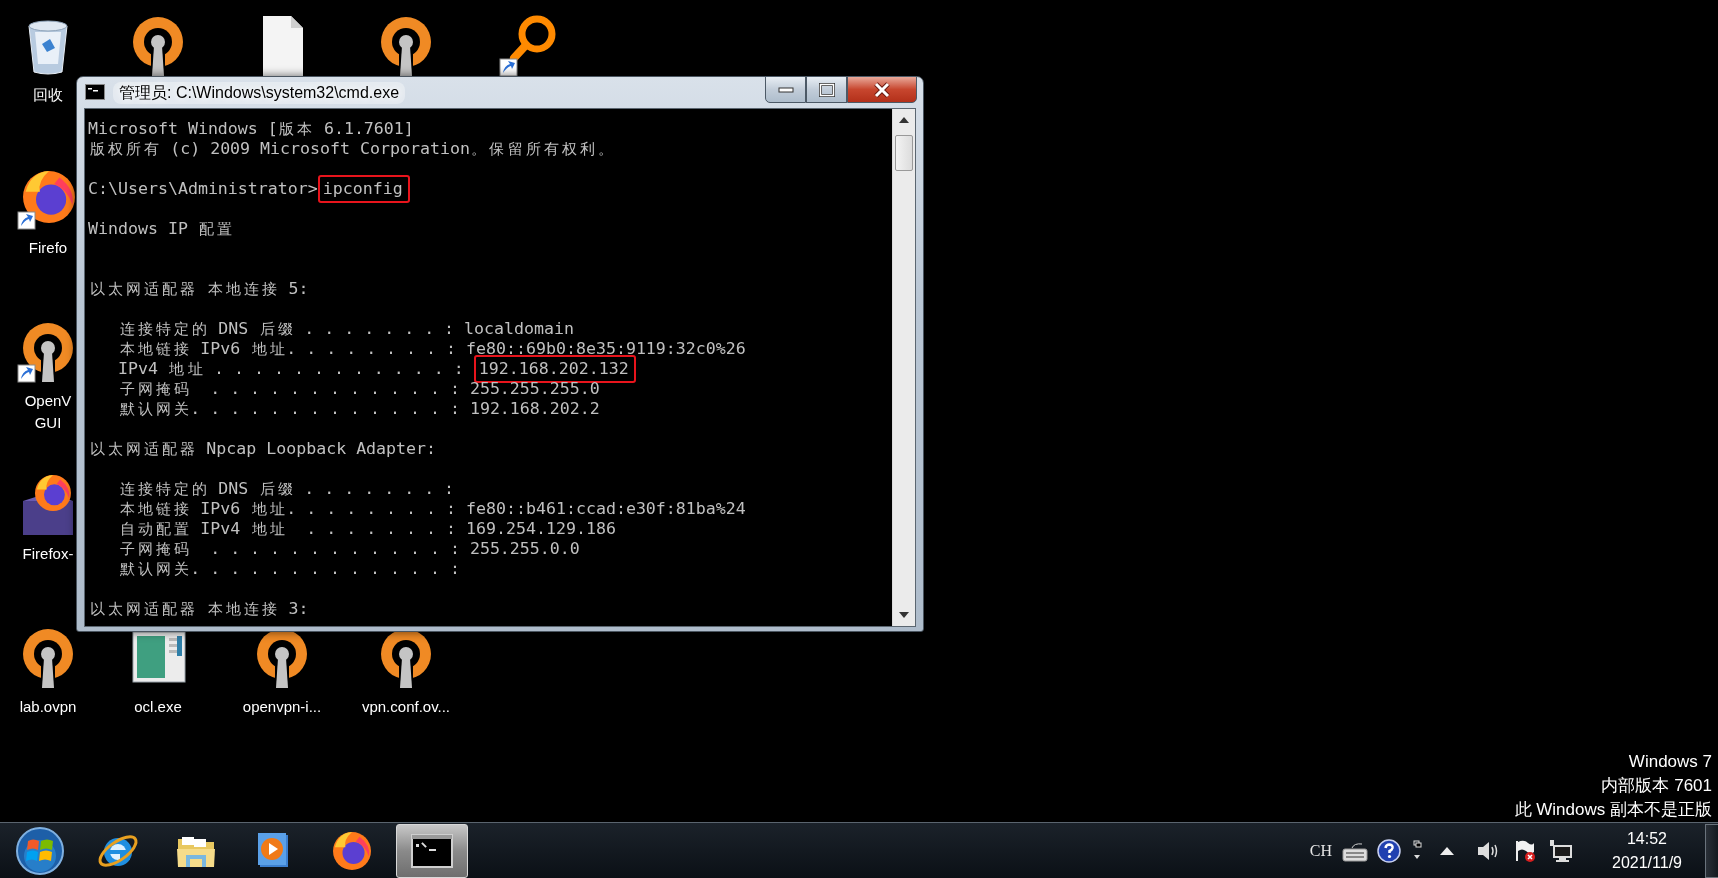  What do you see at coordinates (904, 153) in the screenshot?
I see `scroll-thumb` at bounding box center [904, 153].